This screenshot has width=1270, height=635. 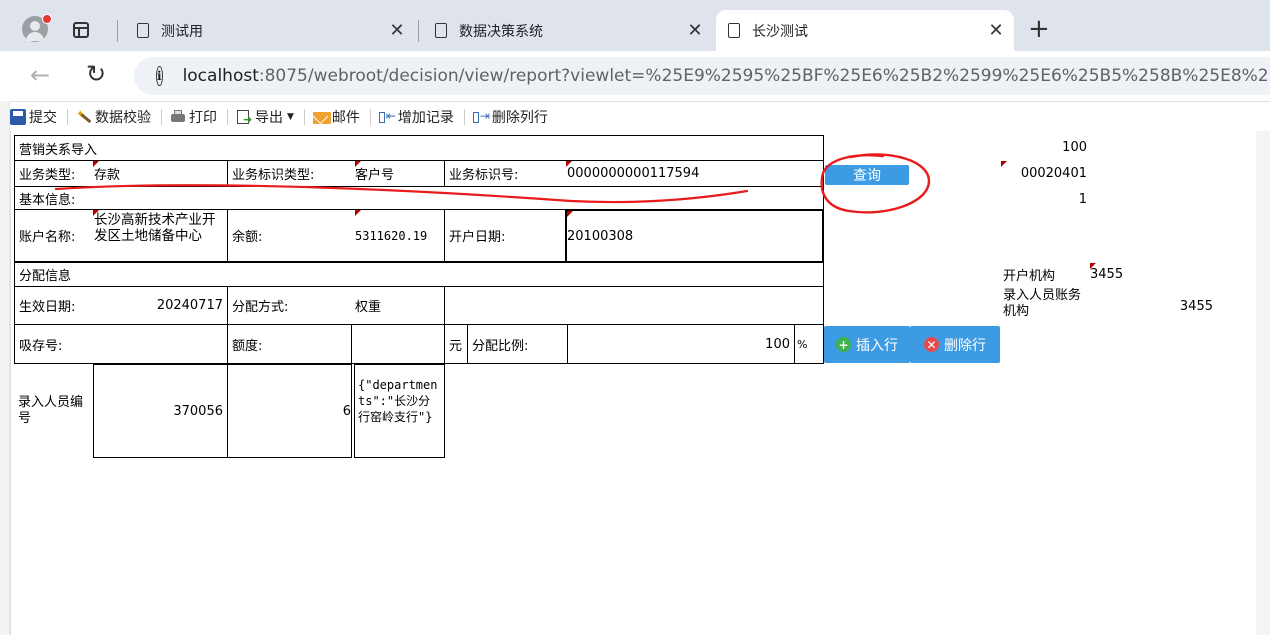 I want to click on query-button: 查询, so click(x=867, y=175).